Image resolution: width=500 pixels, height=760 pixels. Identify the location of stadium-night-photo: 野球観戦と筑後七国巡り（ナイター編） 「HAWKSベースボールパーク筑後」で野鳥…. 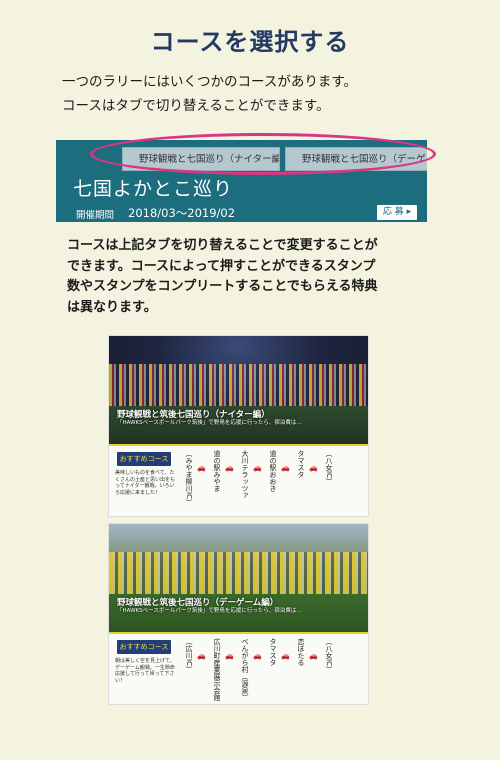
(238, 390).